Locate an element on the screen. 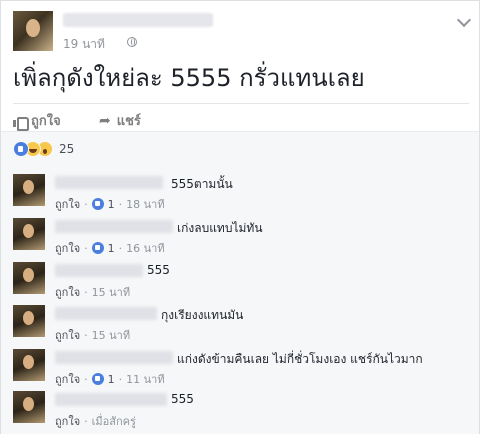 The width and height of the screenshot is (480, 434). comment-item: 555 ถูกใจ · 15 นาที is located at coordinates (241, 282).